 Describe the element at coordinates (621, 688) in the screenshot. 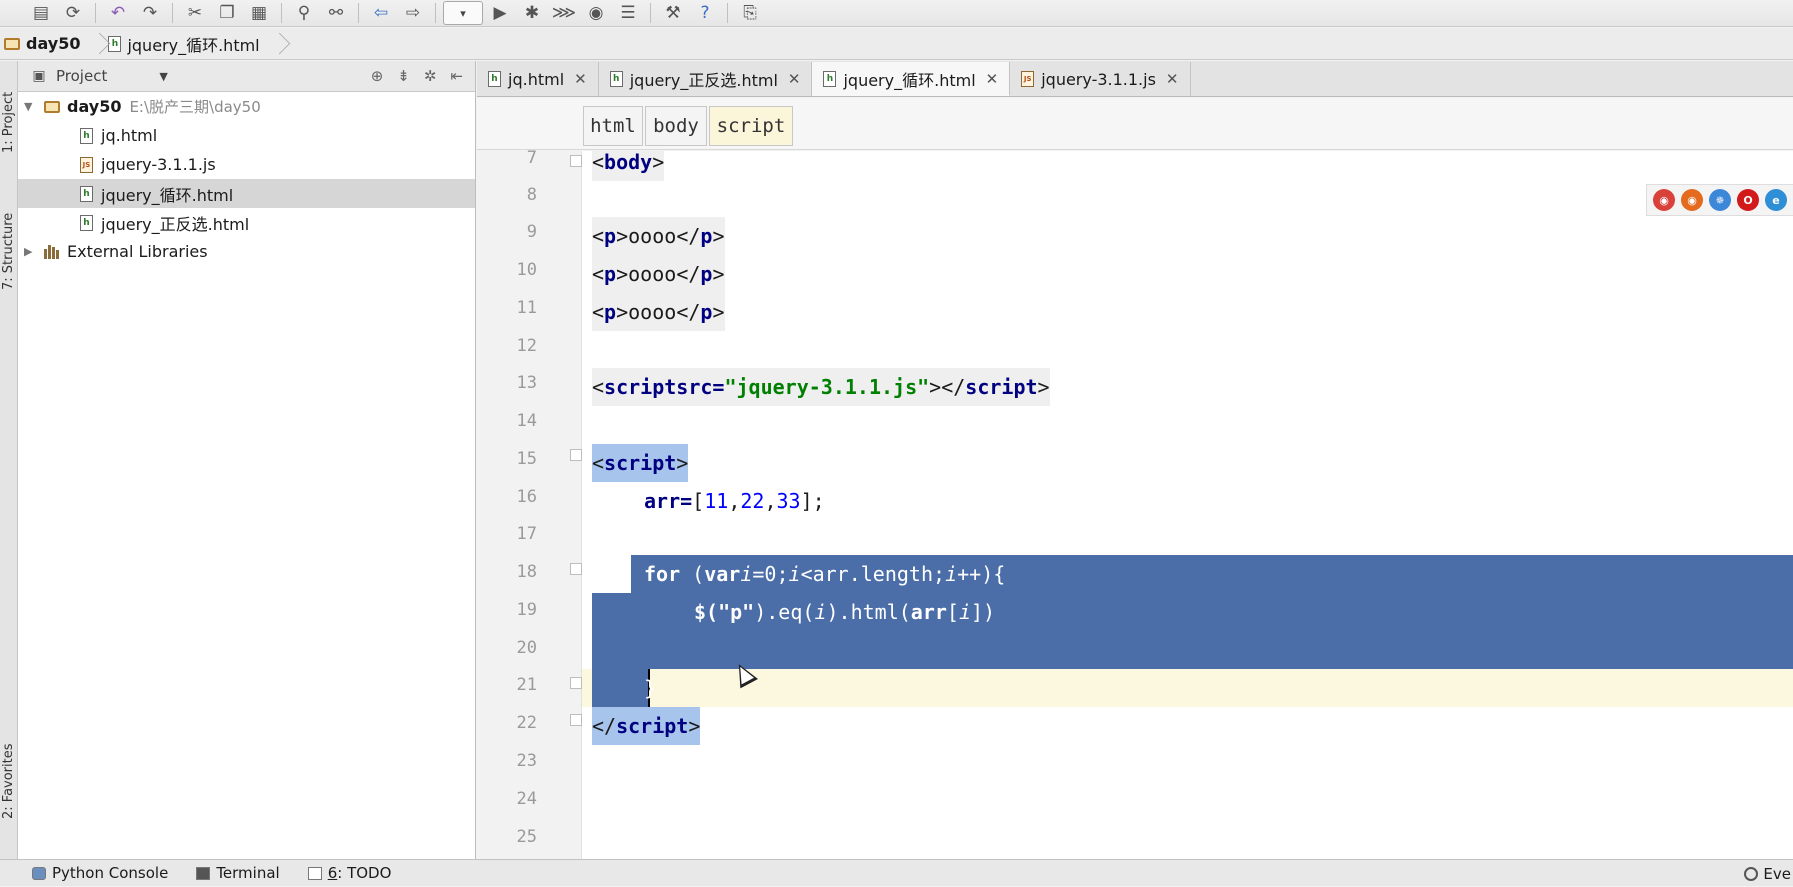

I see `selection-block` at that location.